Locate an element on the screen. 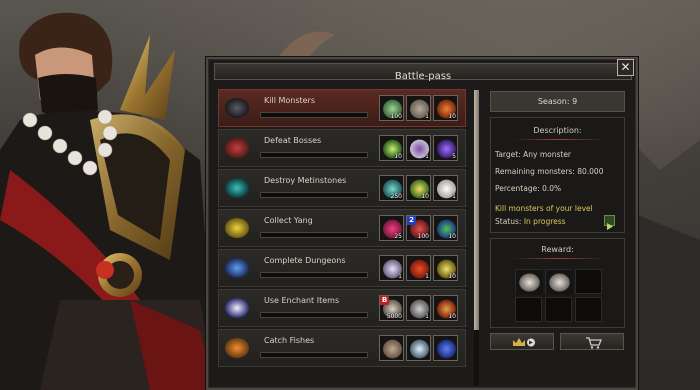 The width and height of the screenshot is (700, 390). pearl-icon is located at coordinates (418, 348).